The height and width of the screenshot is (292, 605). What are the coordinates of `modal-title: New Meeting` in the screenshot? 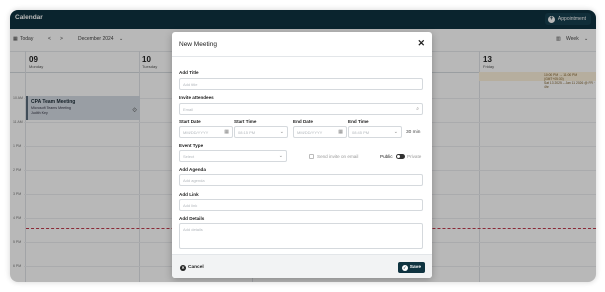 It's located at (198, 44).